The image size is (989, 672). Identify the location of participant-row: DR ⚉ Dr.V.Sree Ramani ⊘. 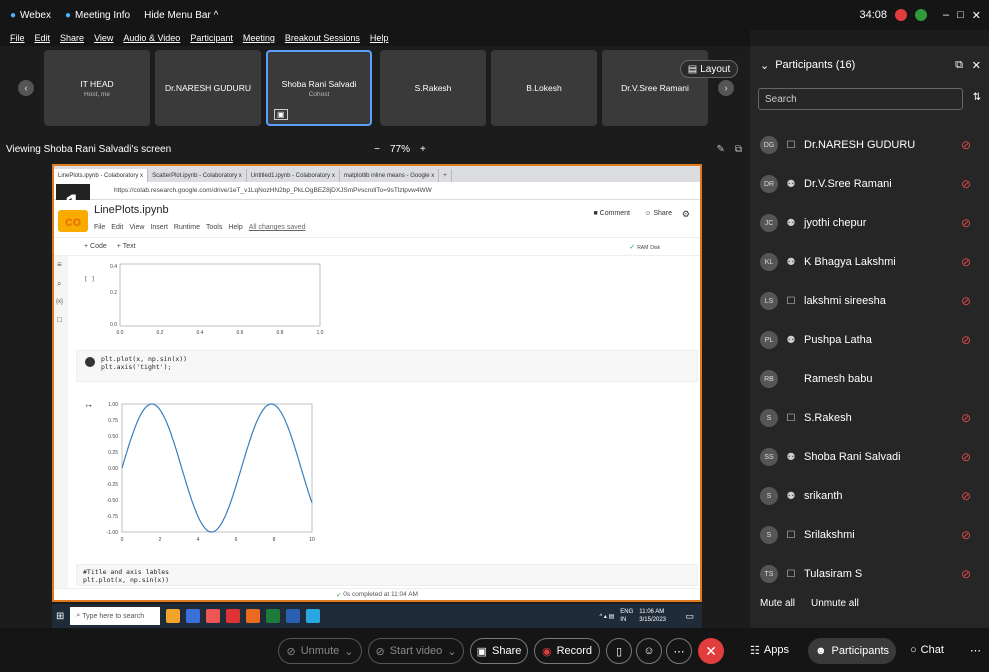
(872, 184).